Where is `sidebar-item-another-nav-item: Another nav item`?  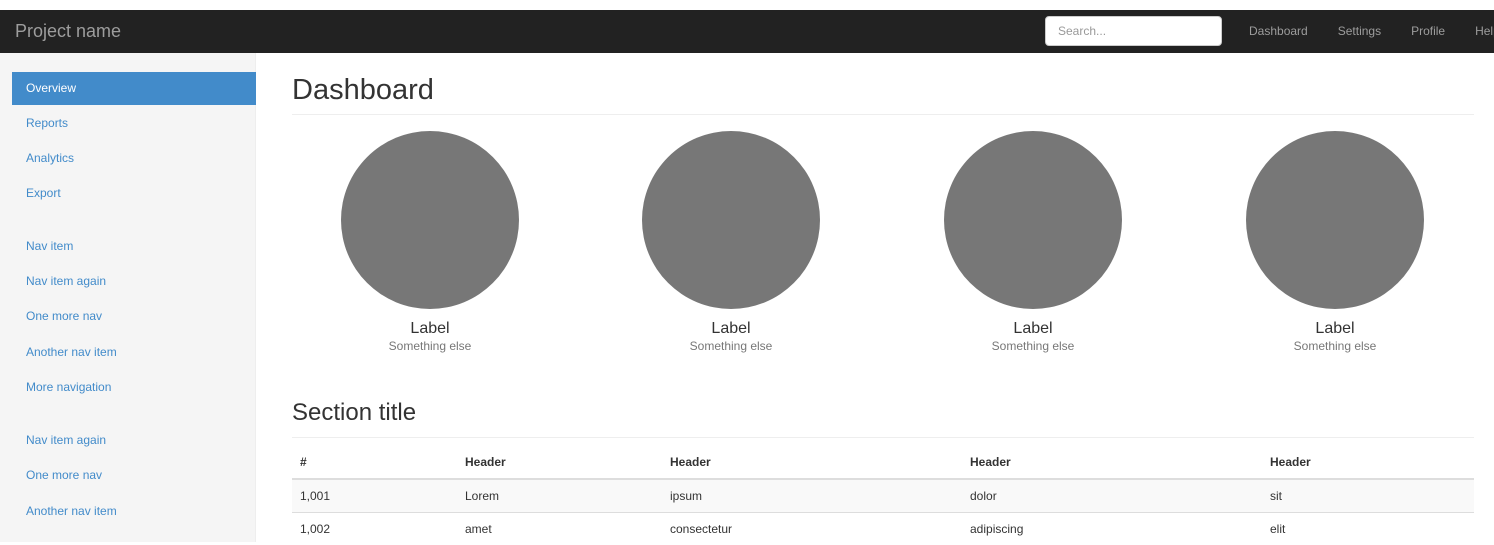
sidebar-item-another-nav-item: Another nav item is located at coordinates (134, 352).